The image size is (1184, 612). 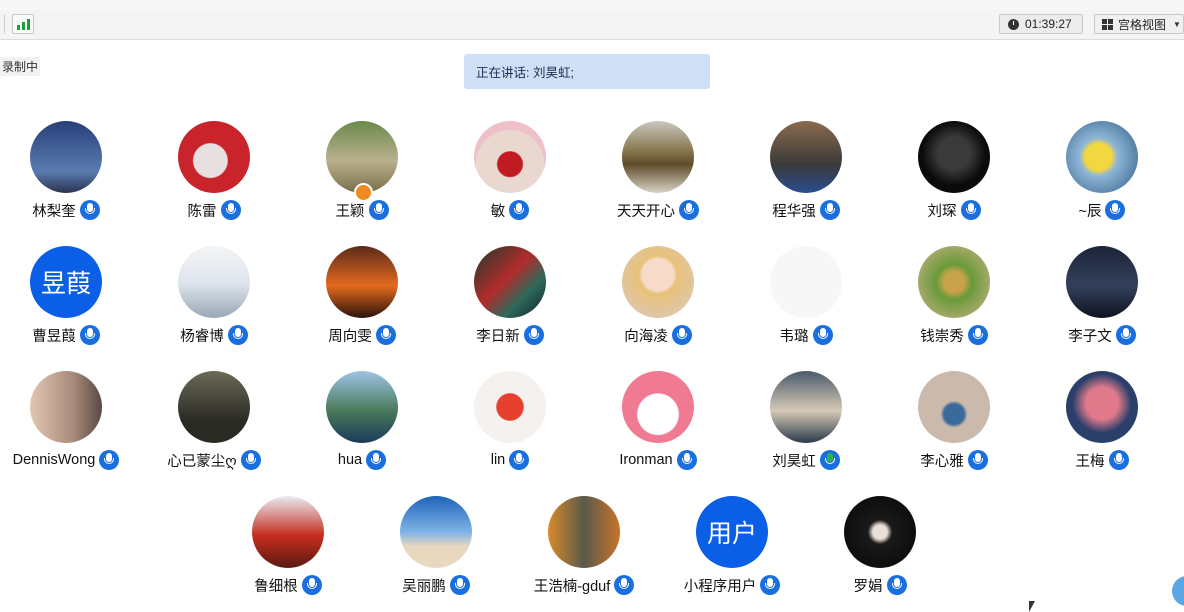 I want to click on participant-tile: 鲁细根, so click(x=288, y=551).